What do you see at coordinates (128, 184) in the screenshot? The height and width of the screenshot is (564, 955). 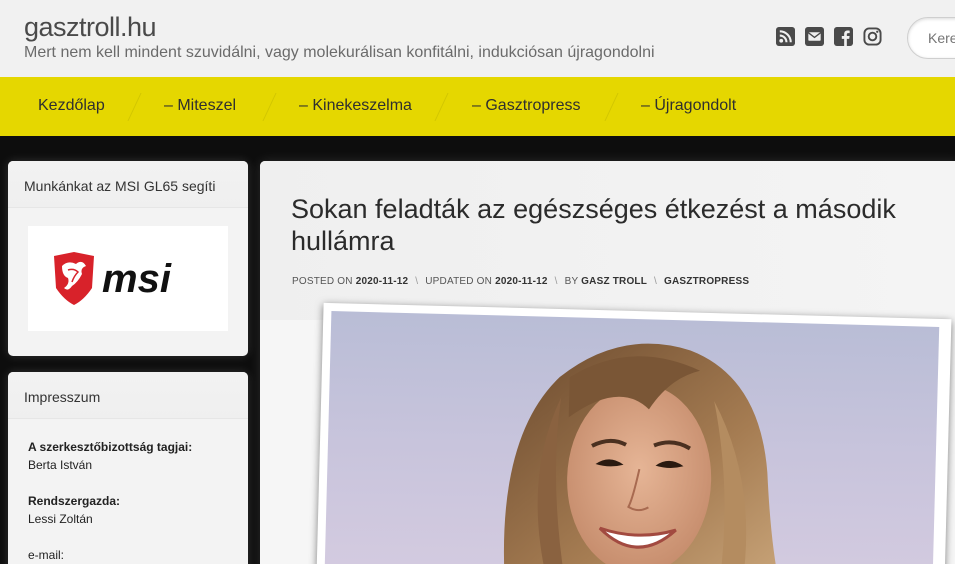 I see `sponsor-widget-title: Munkánkat az MSI GL65 segíti` at bounding box center [128, 184].